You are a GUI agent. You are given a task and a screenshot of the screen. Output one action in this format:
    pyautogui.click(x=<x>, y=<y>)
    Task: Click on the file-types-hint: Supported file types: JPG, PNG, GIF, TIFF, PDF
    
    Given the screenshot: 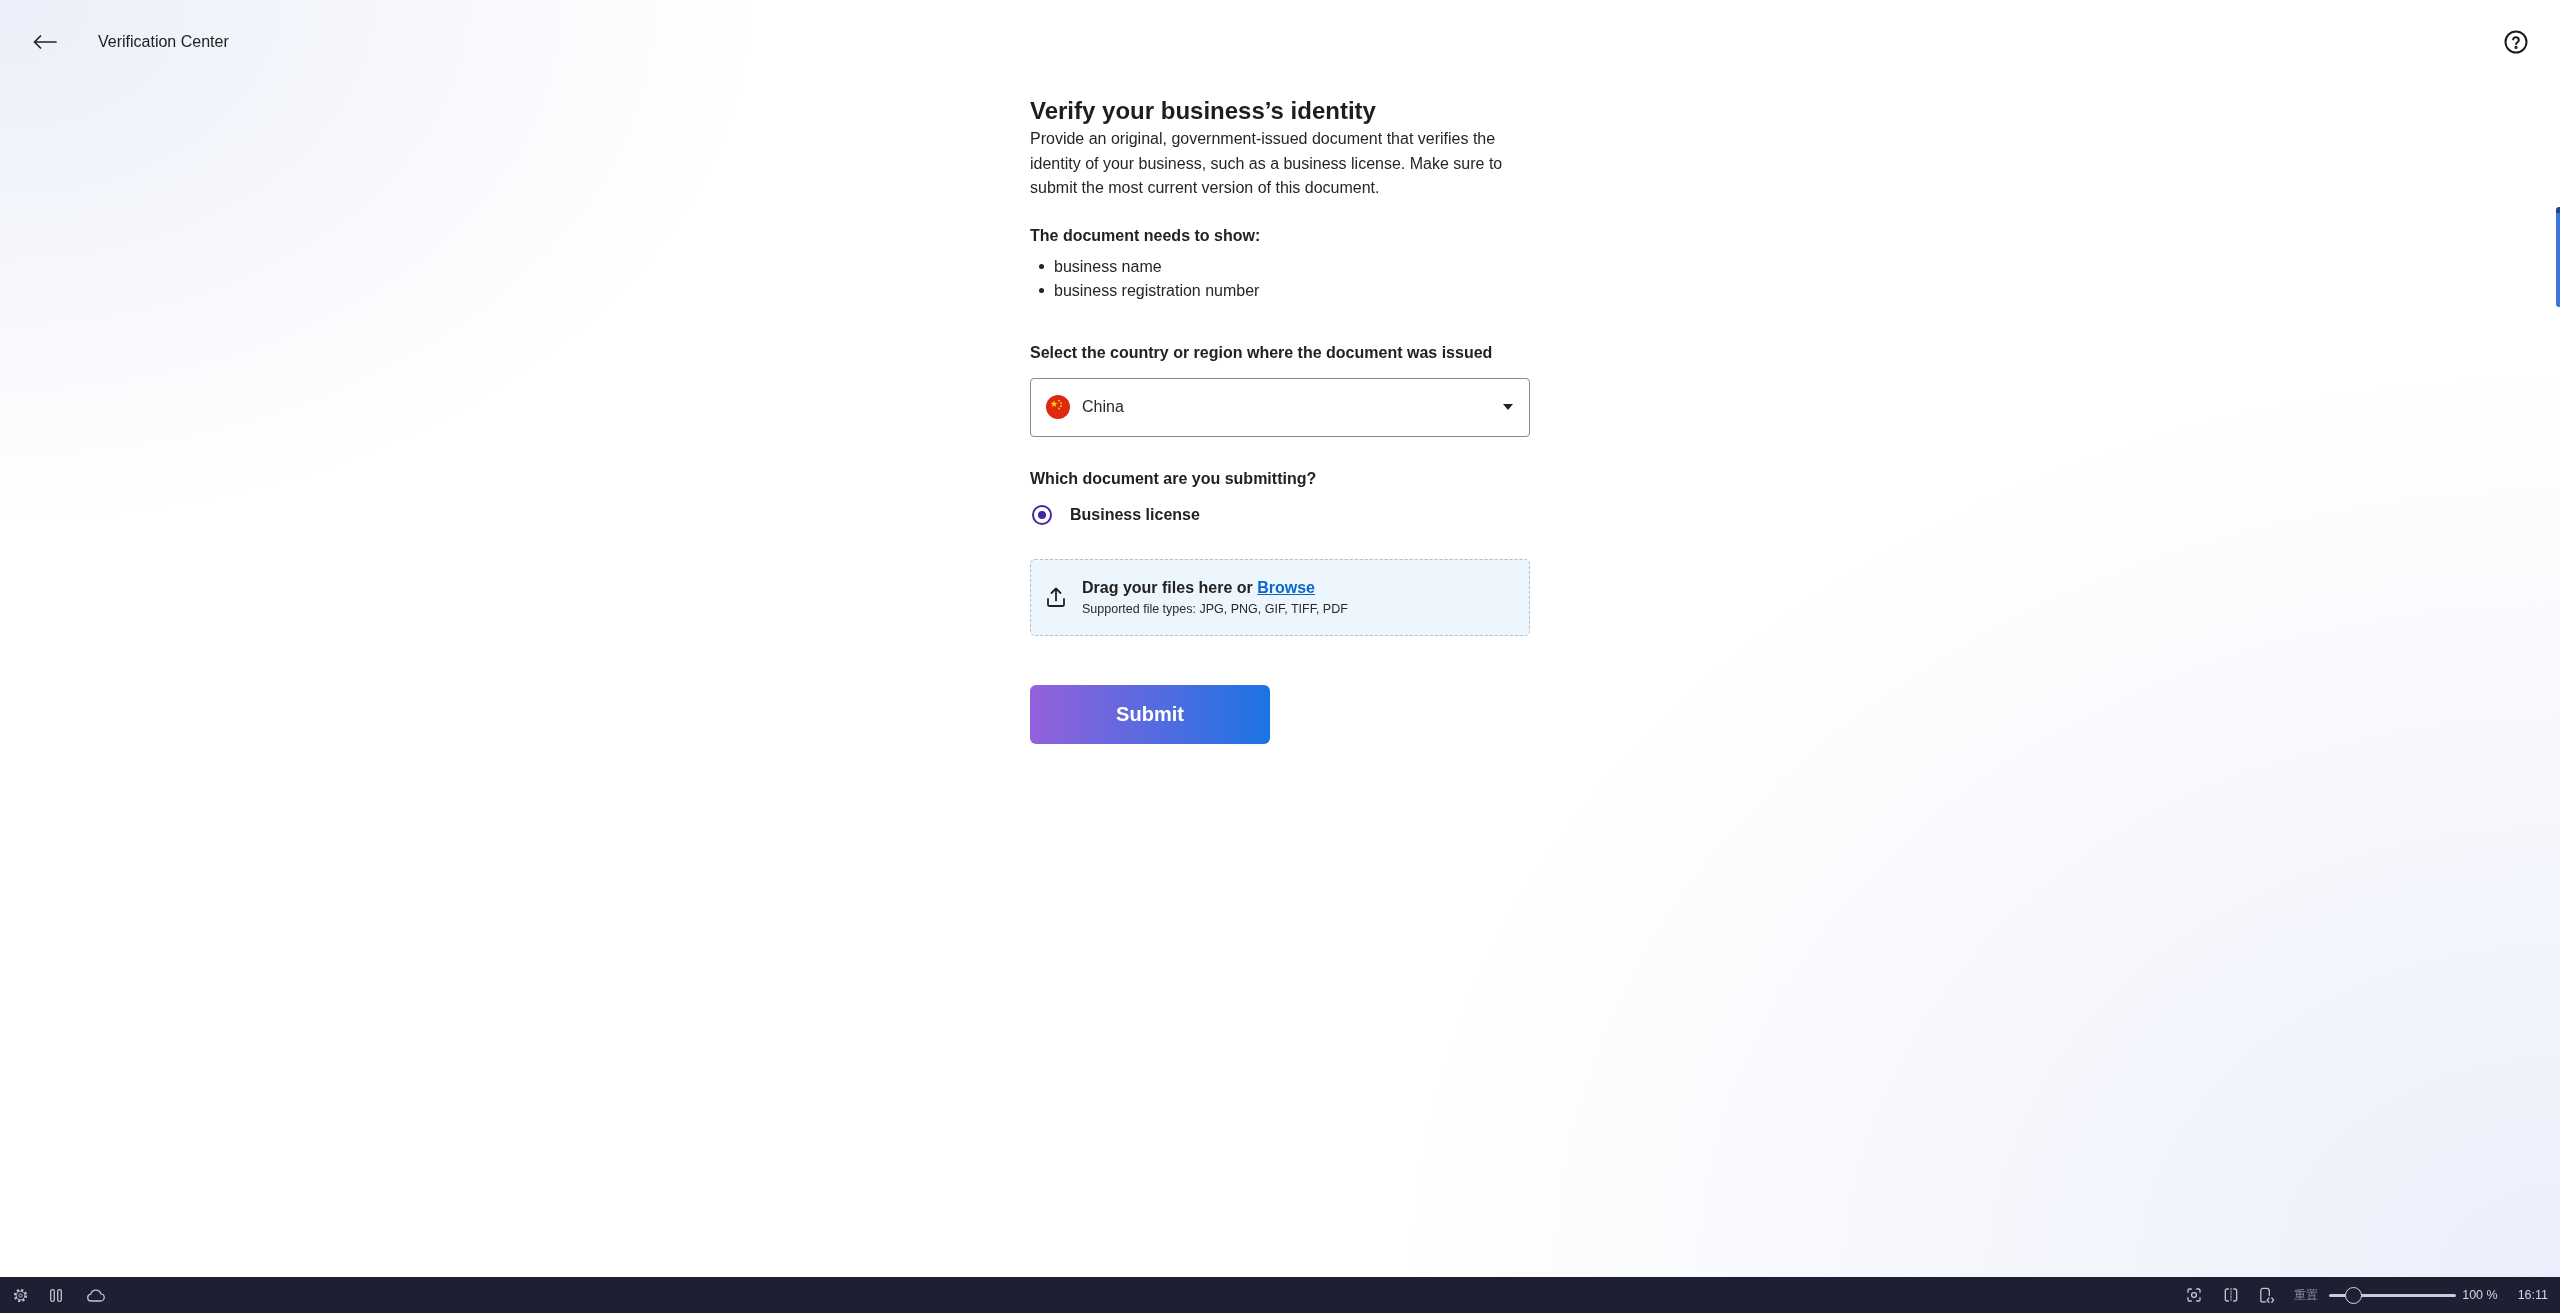 What is the action you would take?
    pyautogui.click(x=1215, y=609)
    